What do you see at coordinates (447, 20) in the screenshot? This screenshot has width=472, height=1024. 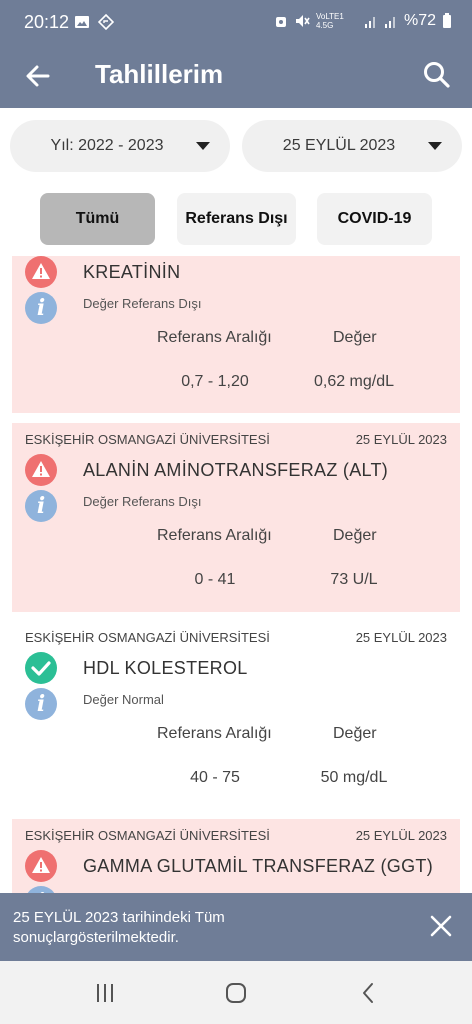 I see `battery-icon` at bounding box center [447, 20].